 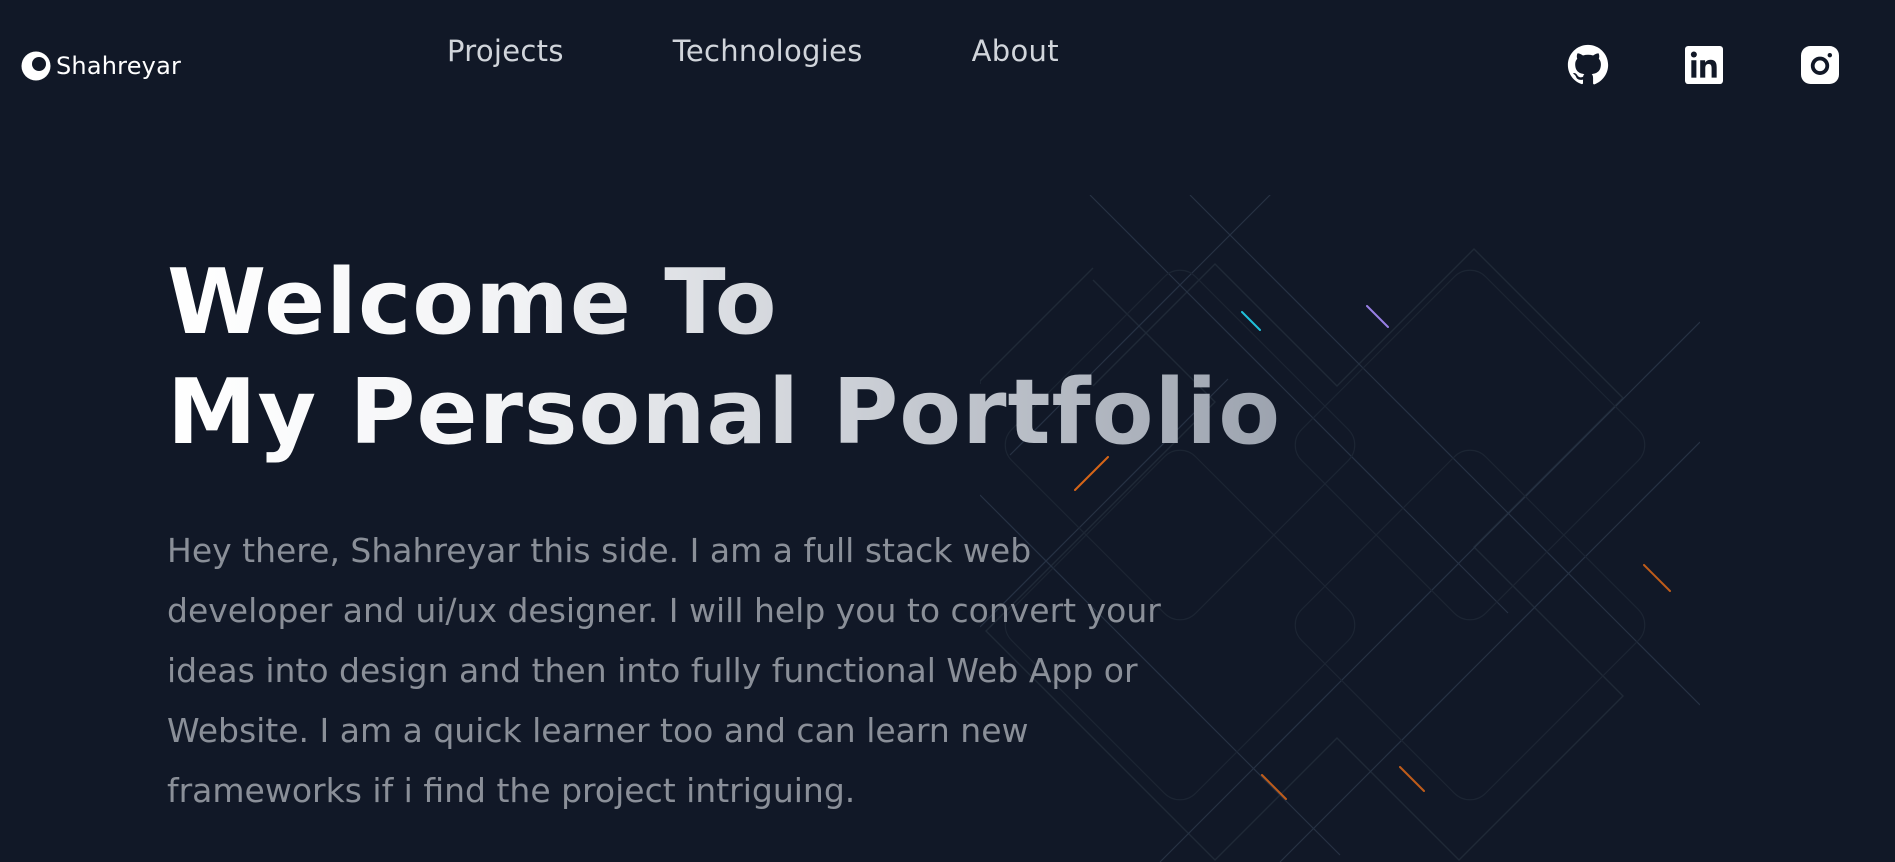 I want to click on linkedin-icon, so click(x=1704, y=65).